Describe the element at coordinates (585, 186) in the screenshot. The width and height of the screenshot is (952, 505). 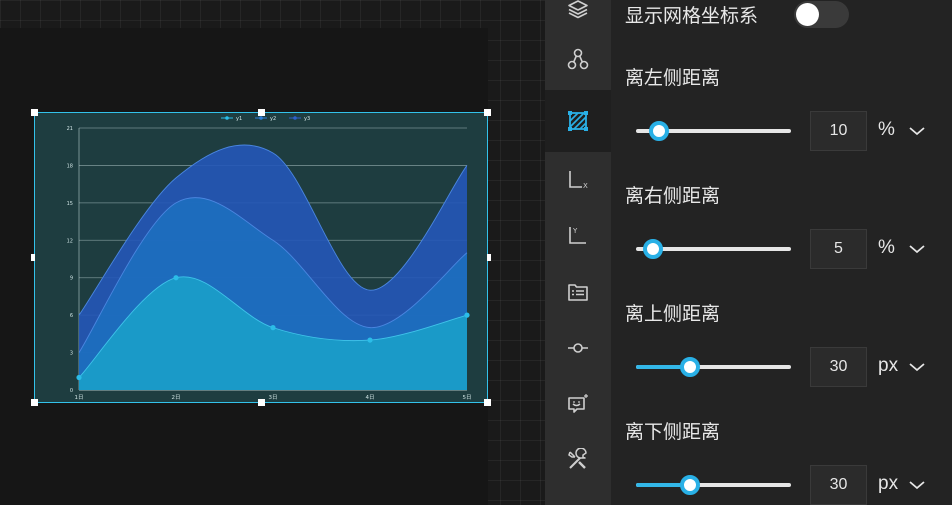
I see `svg-text: X` at that location.